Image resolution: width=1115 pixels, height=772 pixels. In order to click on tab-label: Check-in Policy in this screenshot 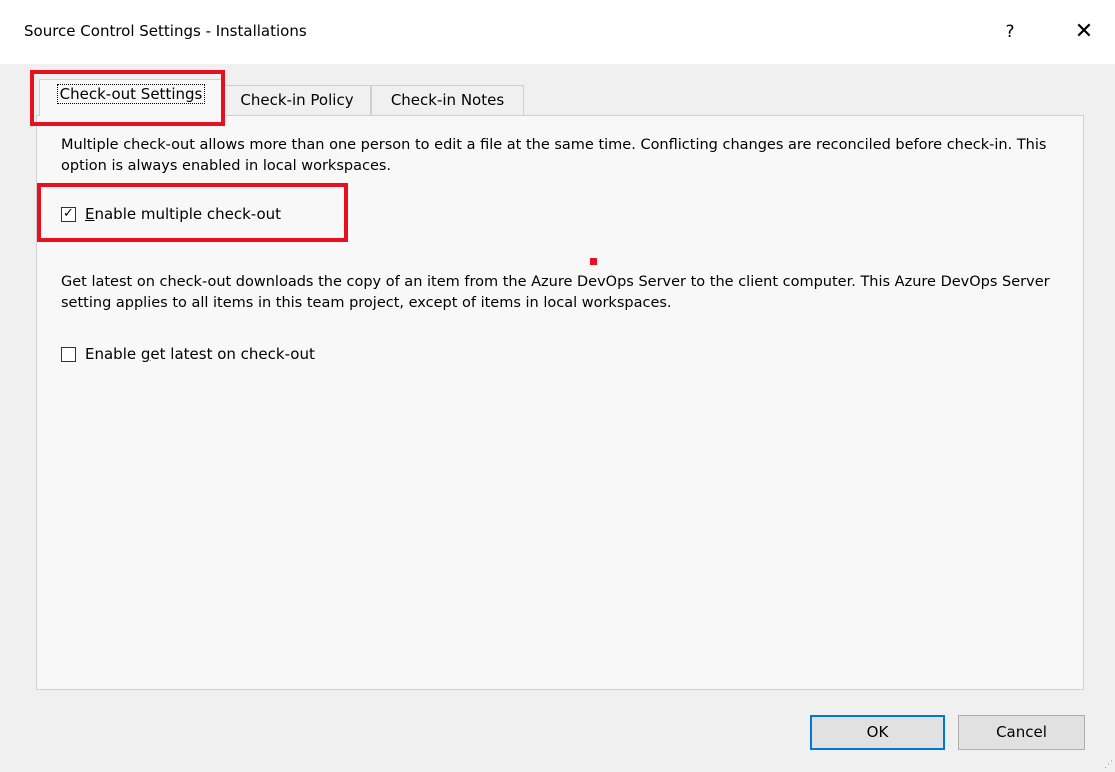, I will do `click(297, 100)`.